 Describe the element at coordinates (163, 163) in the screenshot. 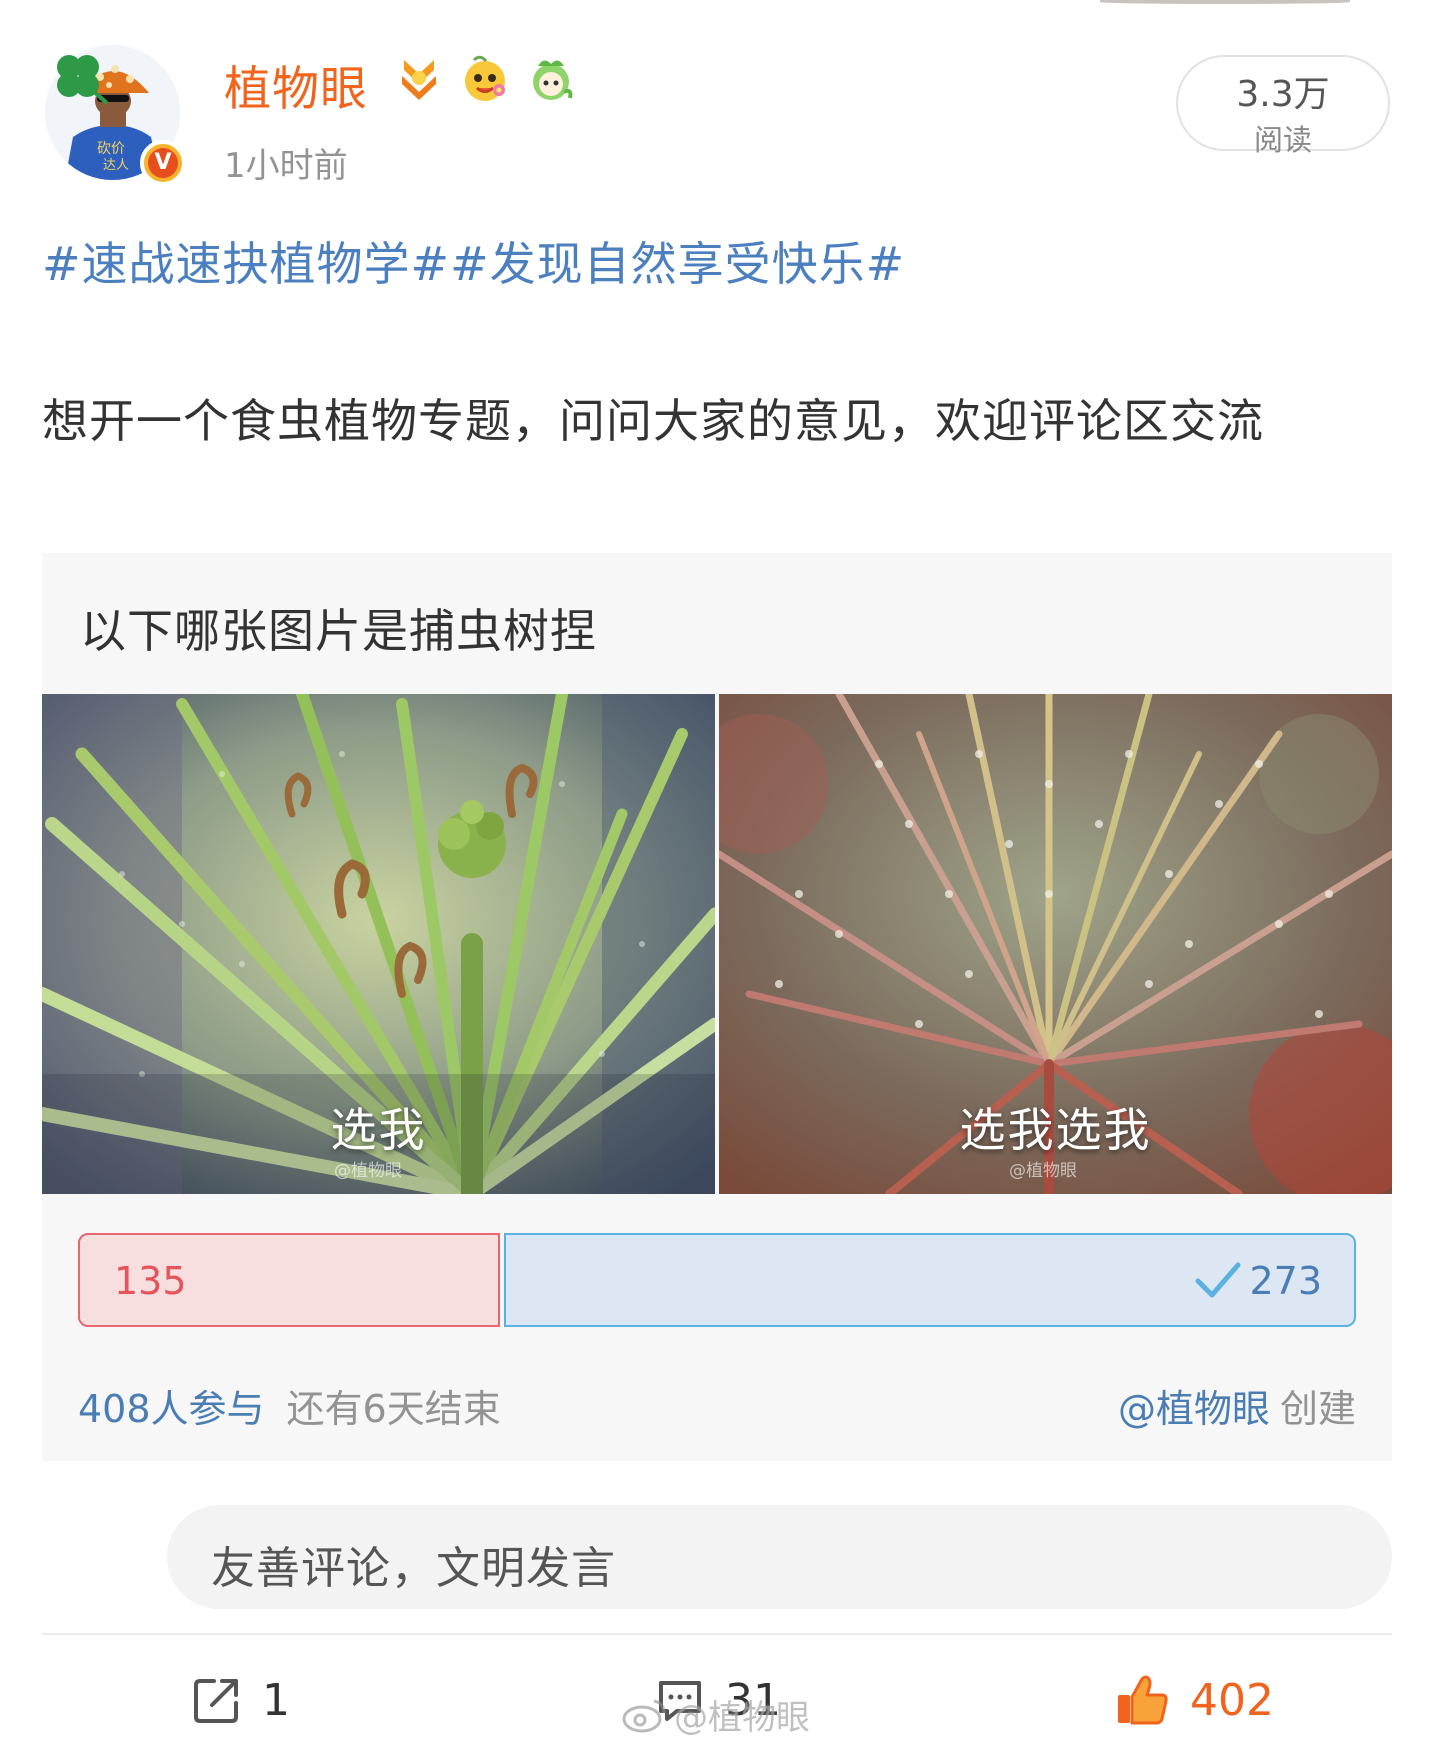

I see `verified-badge-icon: V` at that location.